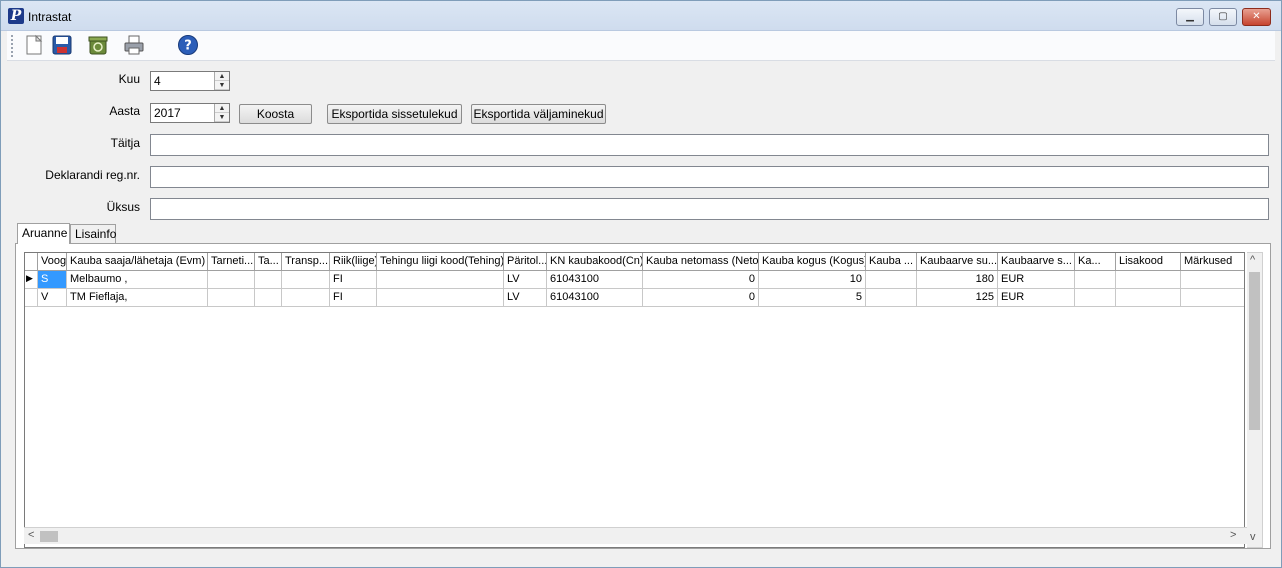 Image resolution: width=1282 pixels, height=568 pixels. What do you see at coordinates (709, 145) in the screenshot?
I see `taitja-field` at bounding box center [709, 145].